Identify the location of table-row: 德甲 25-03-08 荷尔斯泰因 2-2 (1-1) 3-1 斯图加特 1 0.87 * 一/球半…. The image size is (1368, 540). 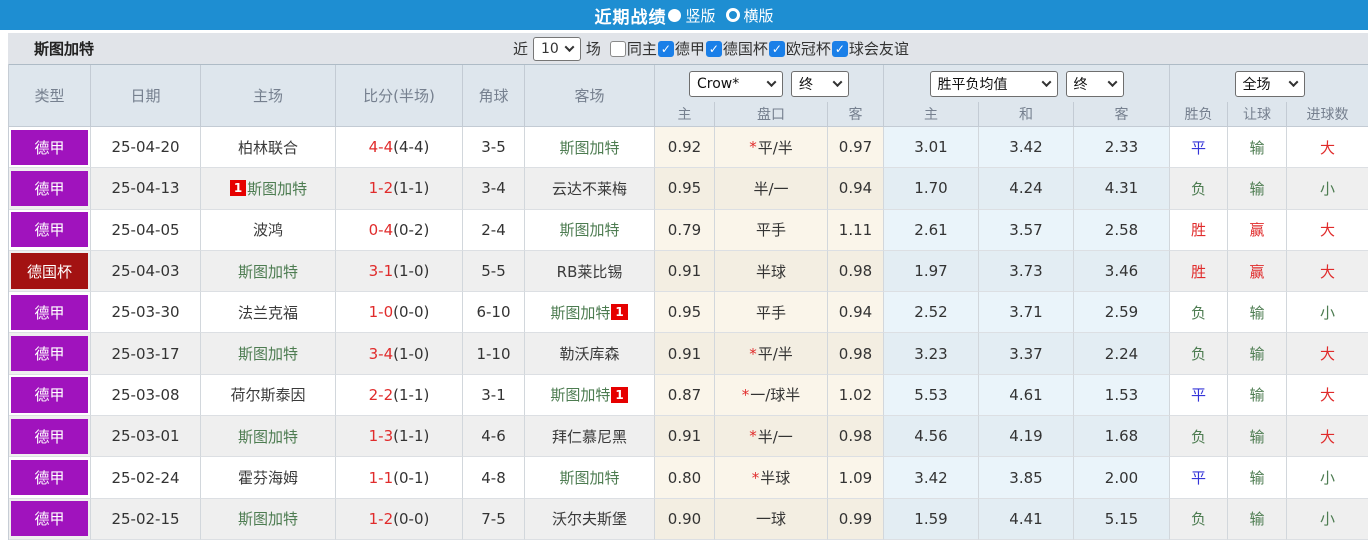
(688, 395).